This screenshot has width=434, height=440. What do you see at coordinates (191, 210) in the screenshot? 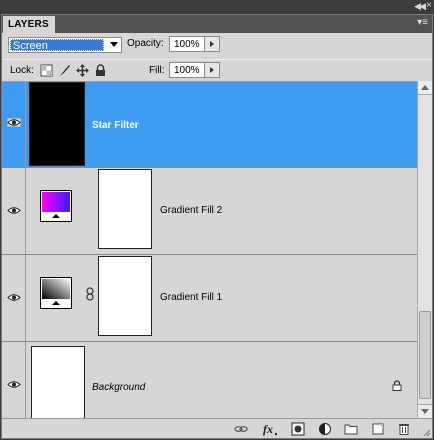
I see `layer-name: Gradient Fill 2` at bounding box center [191, 210].